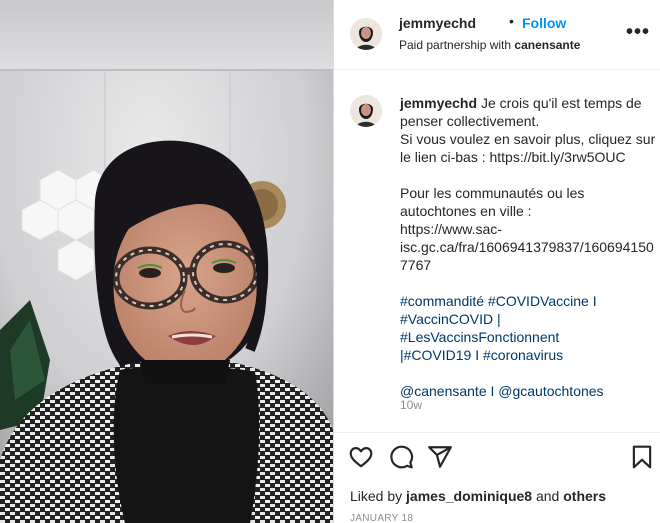 The height and width of the screenshot is (523, 660). Describe the element at coordinates (437, 23) in the screenshot. I see `author-username: jemmyechd` at that location.